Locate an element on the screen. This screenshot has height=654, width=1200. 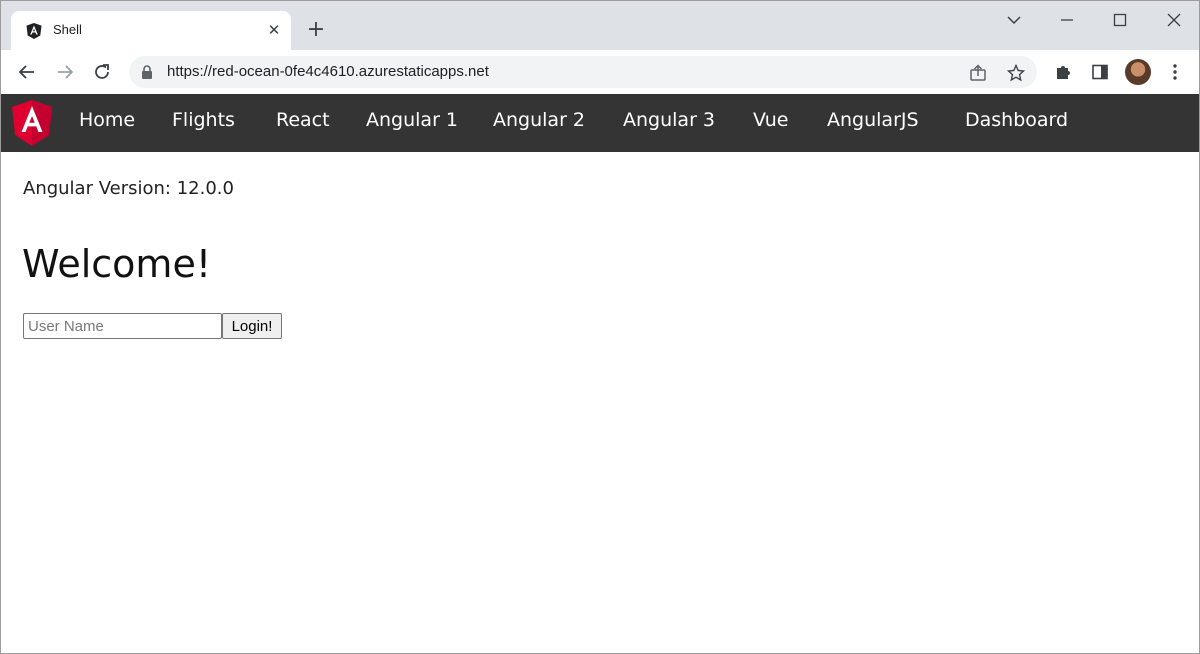
login-button: Login! is located at coordinates (252, 326).